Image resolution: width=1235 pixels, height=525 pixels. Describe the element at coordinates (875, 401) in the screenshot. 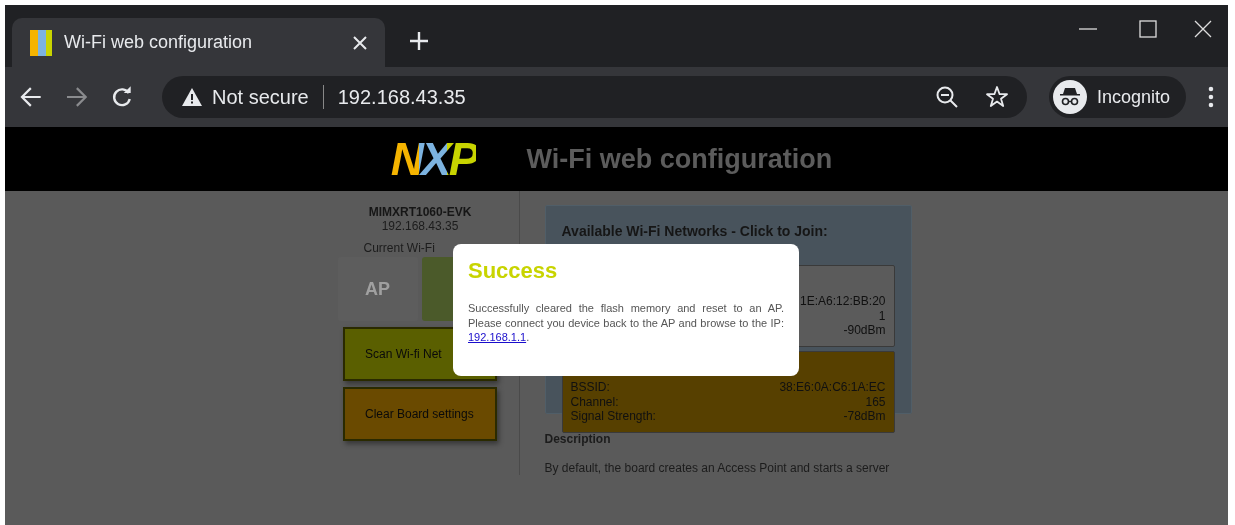

I see `network-value: 165` at that location.